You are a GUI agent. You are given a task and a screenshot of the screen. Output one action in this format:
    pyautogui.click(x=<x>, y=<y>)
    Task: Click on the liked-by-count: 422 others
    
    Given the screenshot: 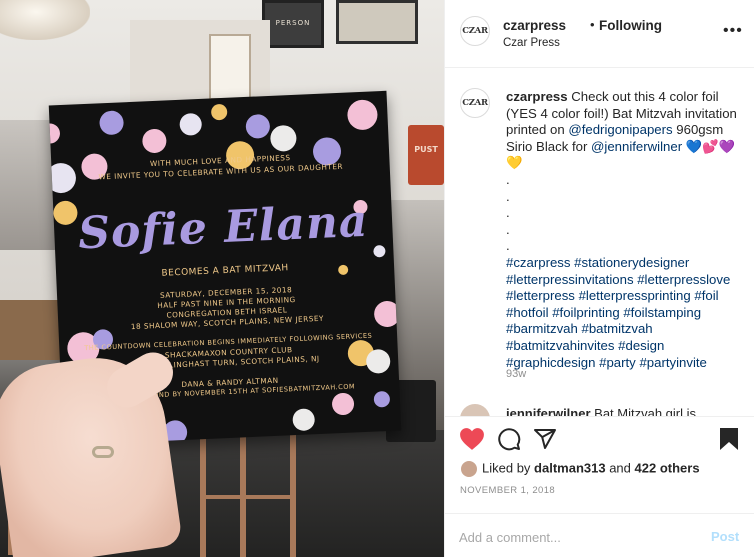 What is the action you would take?
    pyautogui.click(x=667, y=467)
    